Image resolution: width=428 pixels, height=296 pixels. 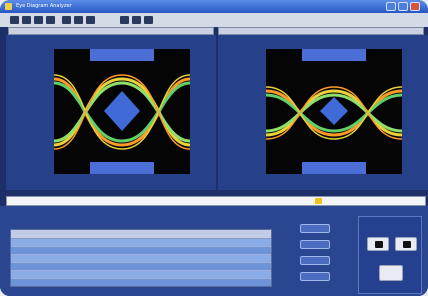 What do you see at coordinates (66, 20) in the screenshot?
I see `settings-icon` at bounding box center [66, 20].